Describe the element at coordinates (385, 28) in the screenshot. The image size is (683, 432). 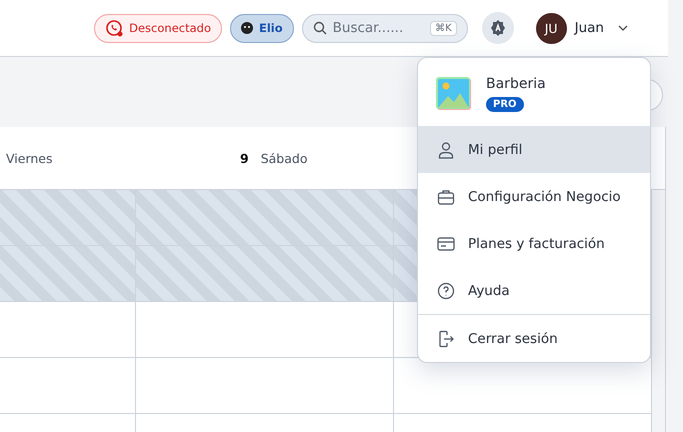
I see `search-field: Buscar...... ⌘K` at that location.